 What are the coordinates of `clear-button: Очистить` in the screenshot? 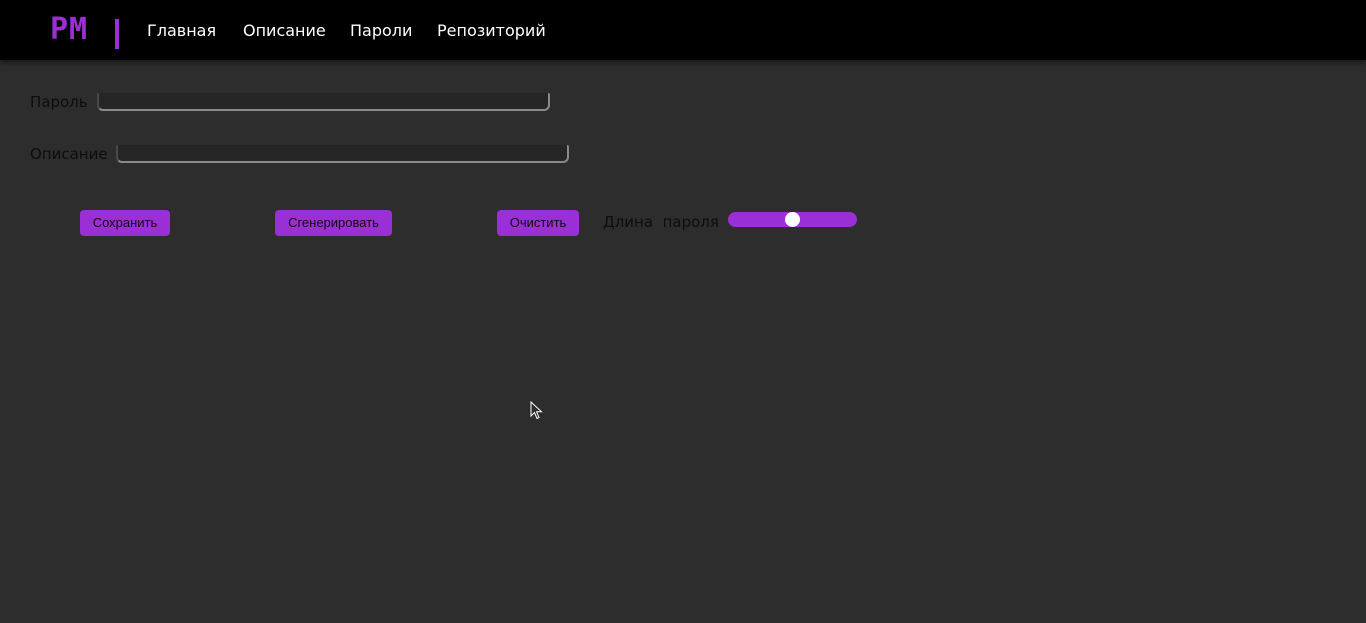 It's located at (538, 223).